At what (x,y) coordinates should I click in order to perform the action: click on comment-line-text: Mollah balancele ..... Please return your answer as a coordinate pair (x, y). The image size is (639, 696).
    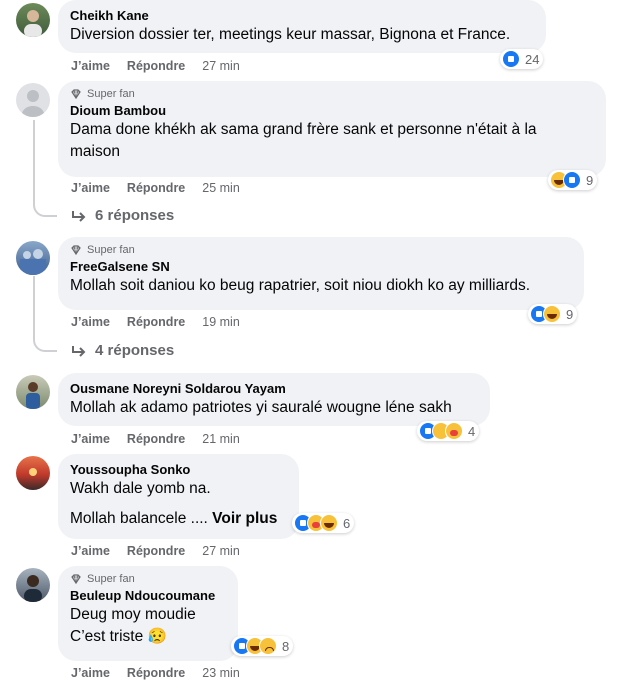
    Looking at the image, I should click on (139, 518).